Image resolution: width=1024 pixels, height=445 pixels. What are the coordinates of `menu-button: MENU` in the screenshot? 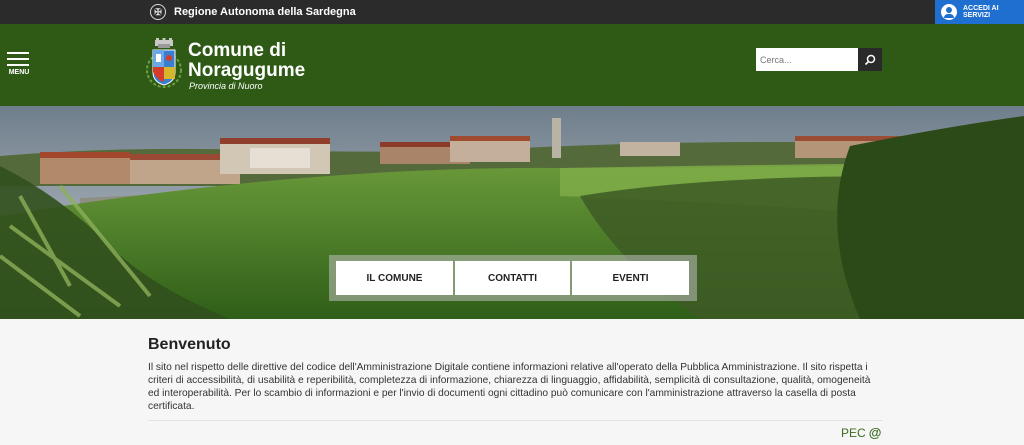 It's located at (19, 64).